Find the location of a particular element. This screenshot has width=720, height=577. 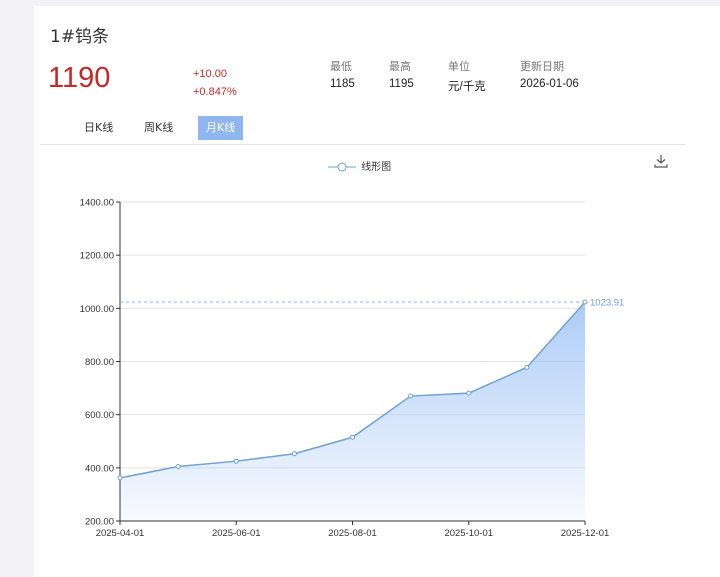

y-tick-label: 600.00 is located at coordinates (99, 415).